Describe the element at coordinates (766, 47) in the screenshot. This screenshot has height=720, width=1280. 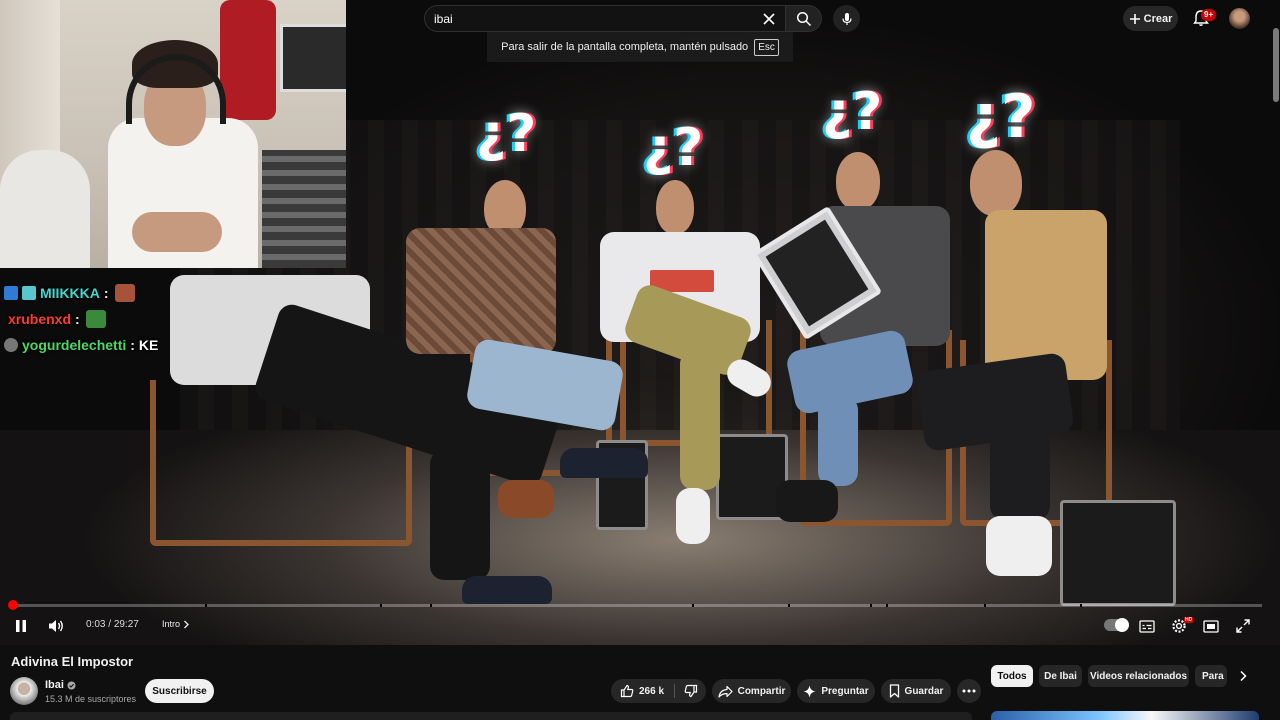
I see `esc-key: Esc` at that location.